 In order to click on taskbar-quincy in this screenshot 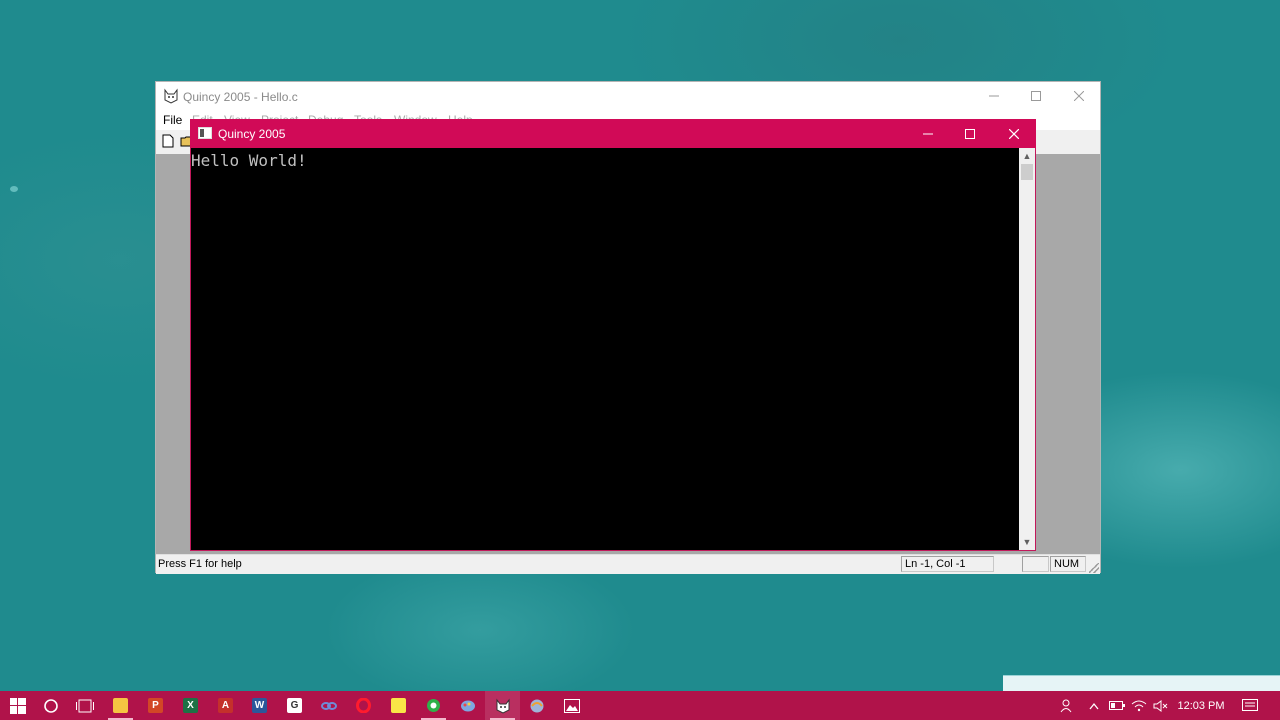, I will do `click(502, 705)`.